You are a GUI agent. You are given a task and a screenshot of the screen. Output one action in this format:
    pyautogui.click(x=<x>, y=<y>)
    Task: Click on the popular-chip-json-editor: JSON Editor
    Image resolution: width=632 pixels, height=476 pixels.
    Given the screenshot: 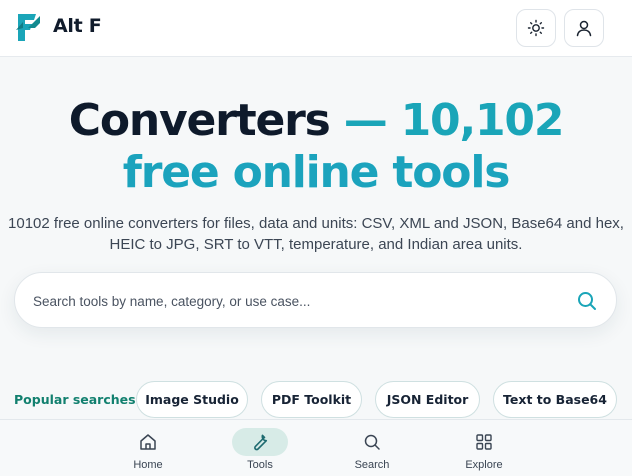 What is the action you would take?
    pyautogui.click(x=427, y=399)
    